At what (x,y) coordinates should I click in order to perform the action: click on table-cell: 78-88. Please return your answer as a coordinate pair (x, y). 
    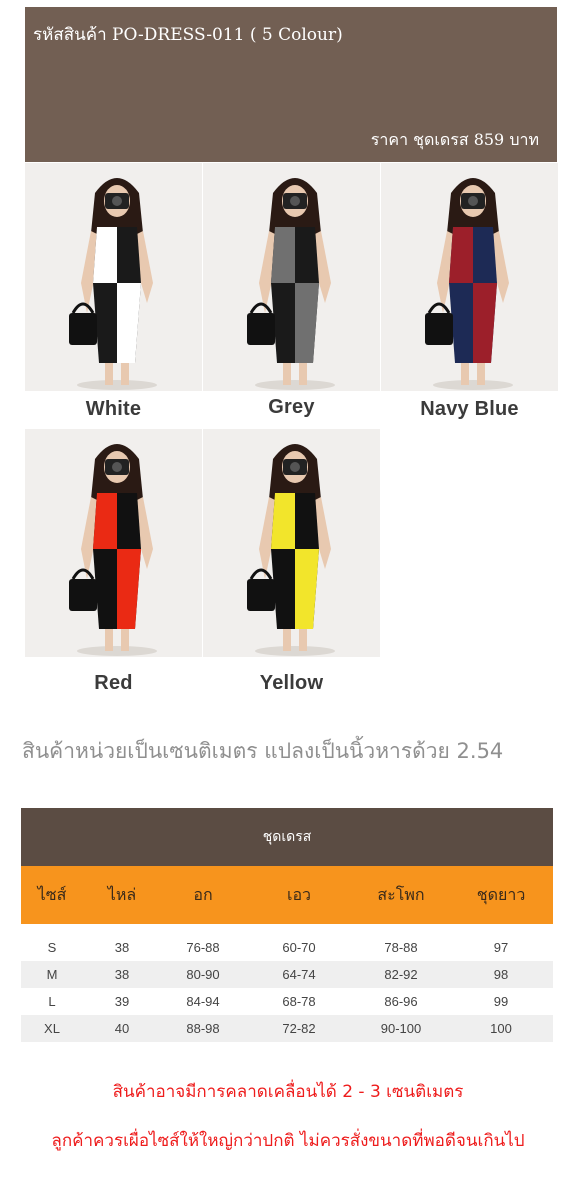
    Looking at the image, I should click on (401, 947).